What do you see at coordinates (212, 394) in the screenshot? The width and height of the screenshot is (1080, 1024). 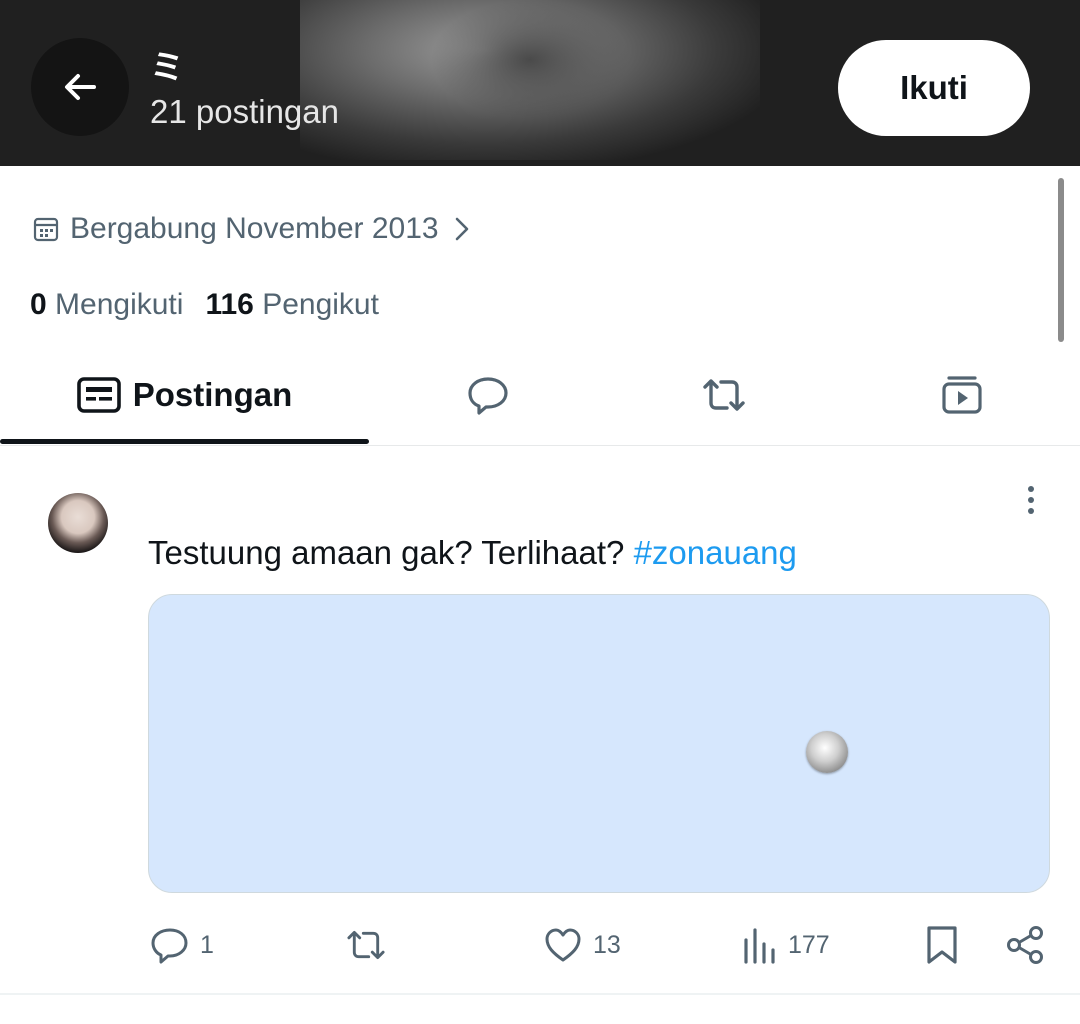 I see `tab-posts-label: Postingan` at bounding box center [212, 394].